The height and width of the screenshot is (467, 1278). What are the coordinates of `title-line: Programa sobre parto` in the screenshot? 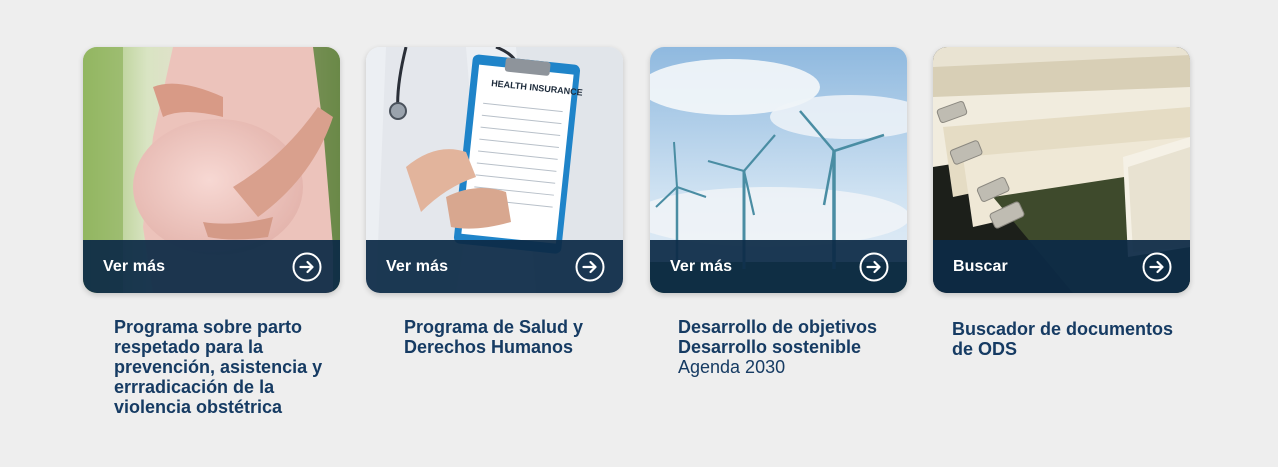 It's located at (208, 327).